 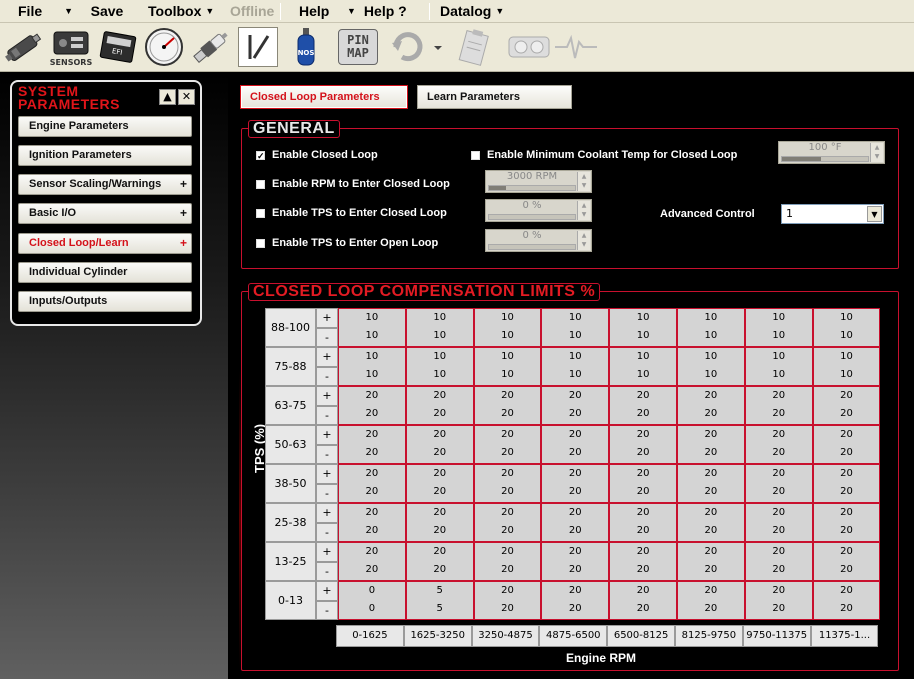 What do you see at coordinates (186, 97) in the screenshot?
I see `close-panel-button: ✕` at bounding box center [186, 97].